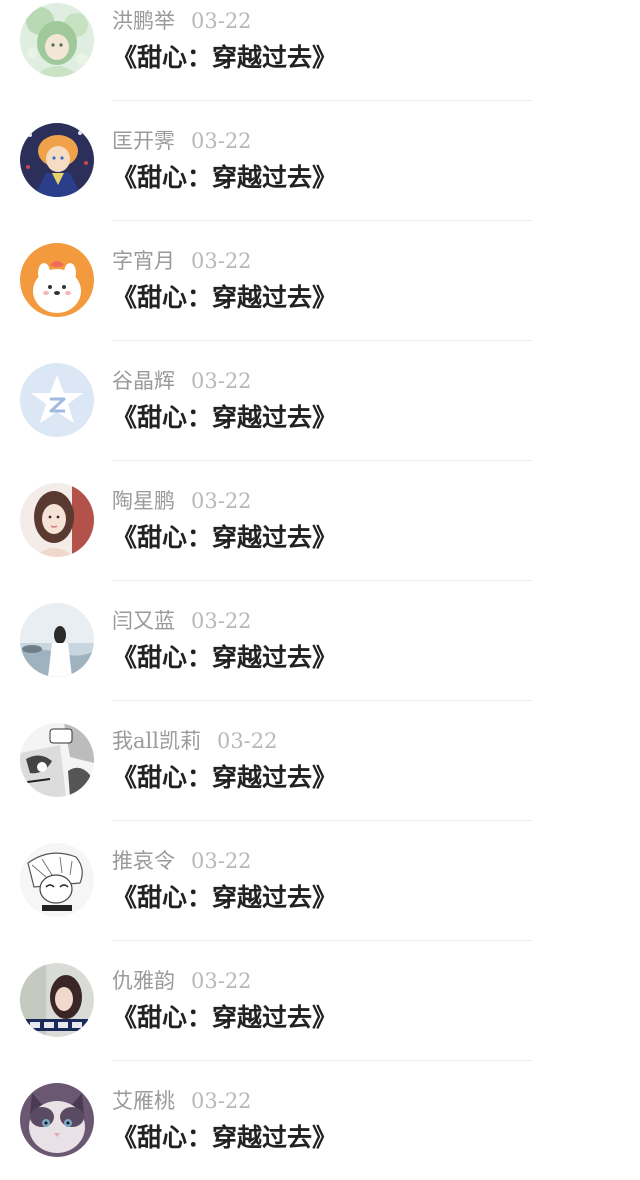  I want to click on list-item: 闫又蓝 03-22 《甜心：穿越过去》, so click(320, 660).